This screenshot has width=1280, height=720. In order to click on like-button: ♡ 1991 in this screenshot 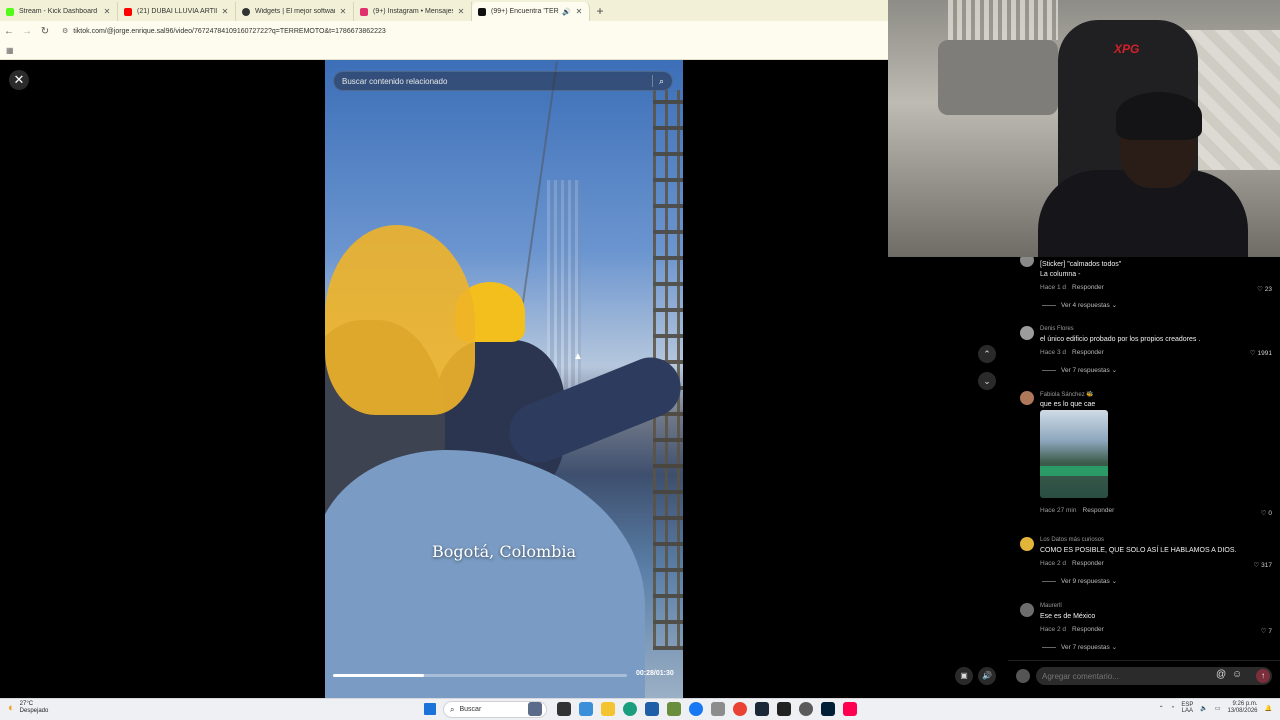, I will do `click(1261, 353)`.